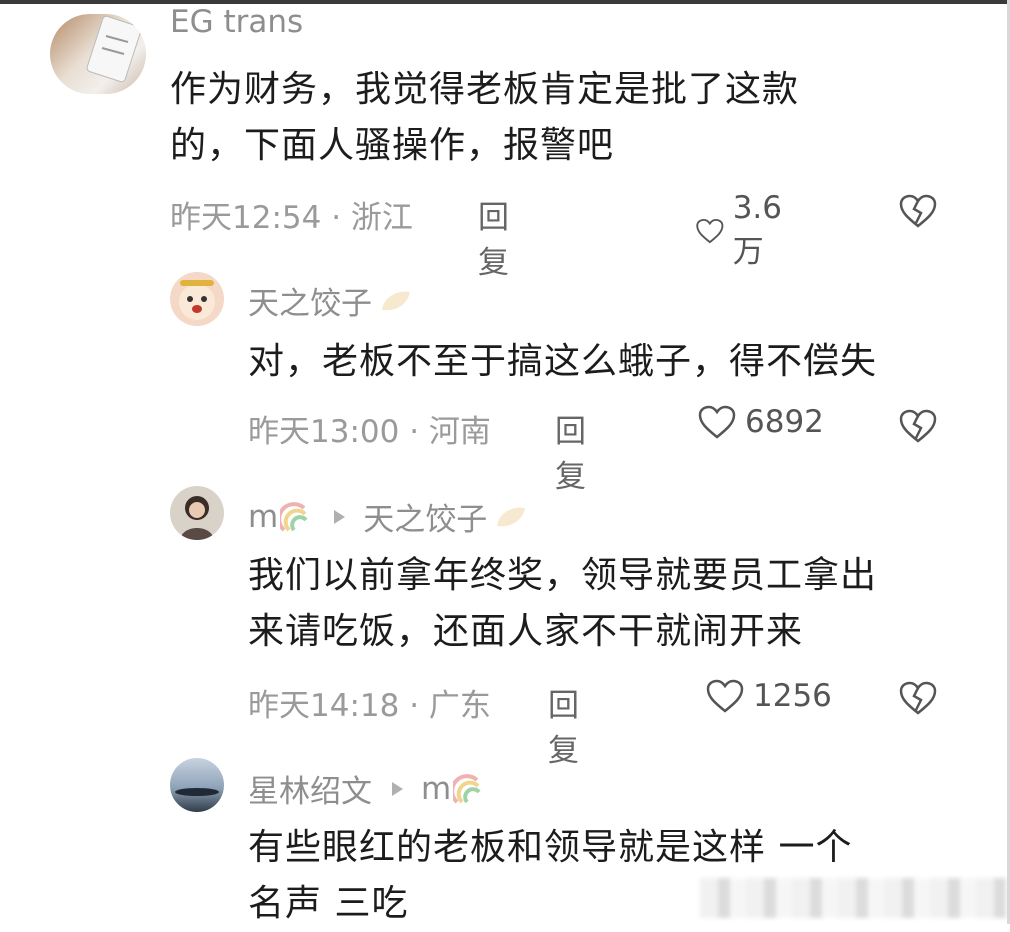 This screenshot has height=932, width=1010. I want to click on username: m 天之饺子, so click(388, 516).